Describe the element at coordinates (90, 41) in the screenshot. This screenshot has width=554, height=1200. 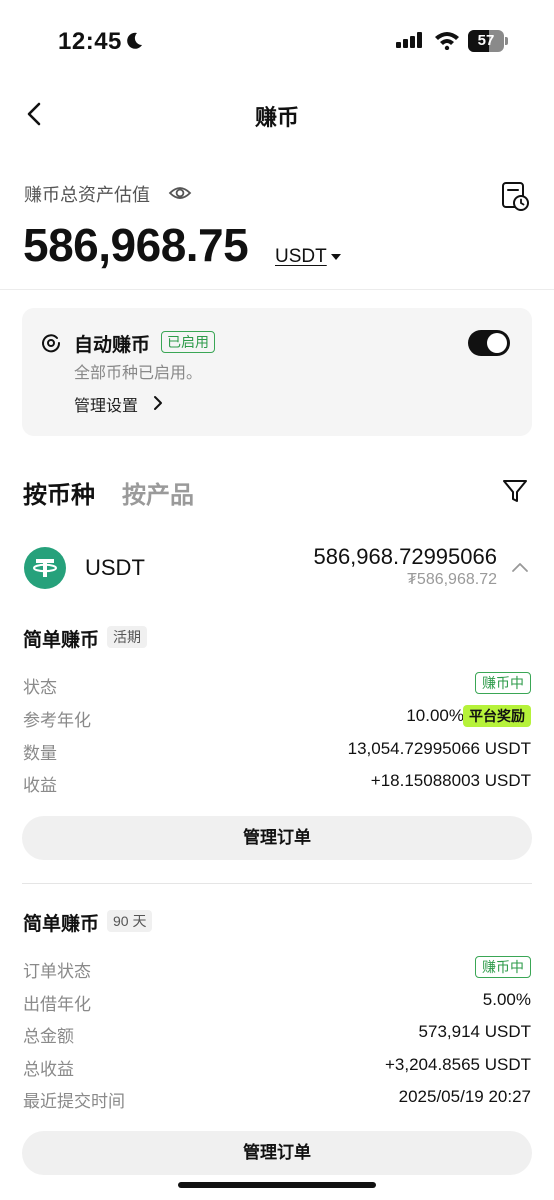
I see `status-time: 12:45` at that location.